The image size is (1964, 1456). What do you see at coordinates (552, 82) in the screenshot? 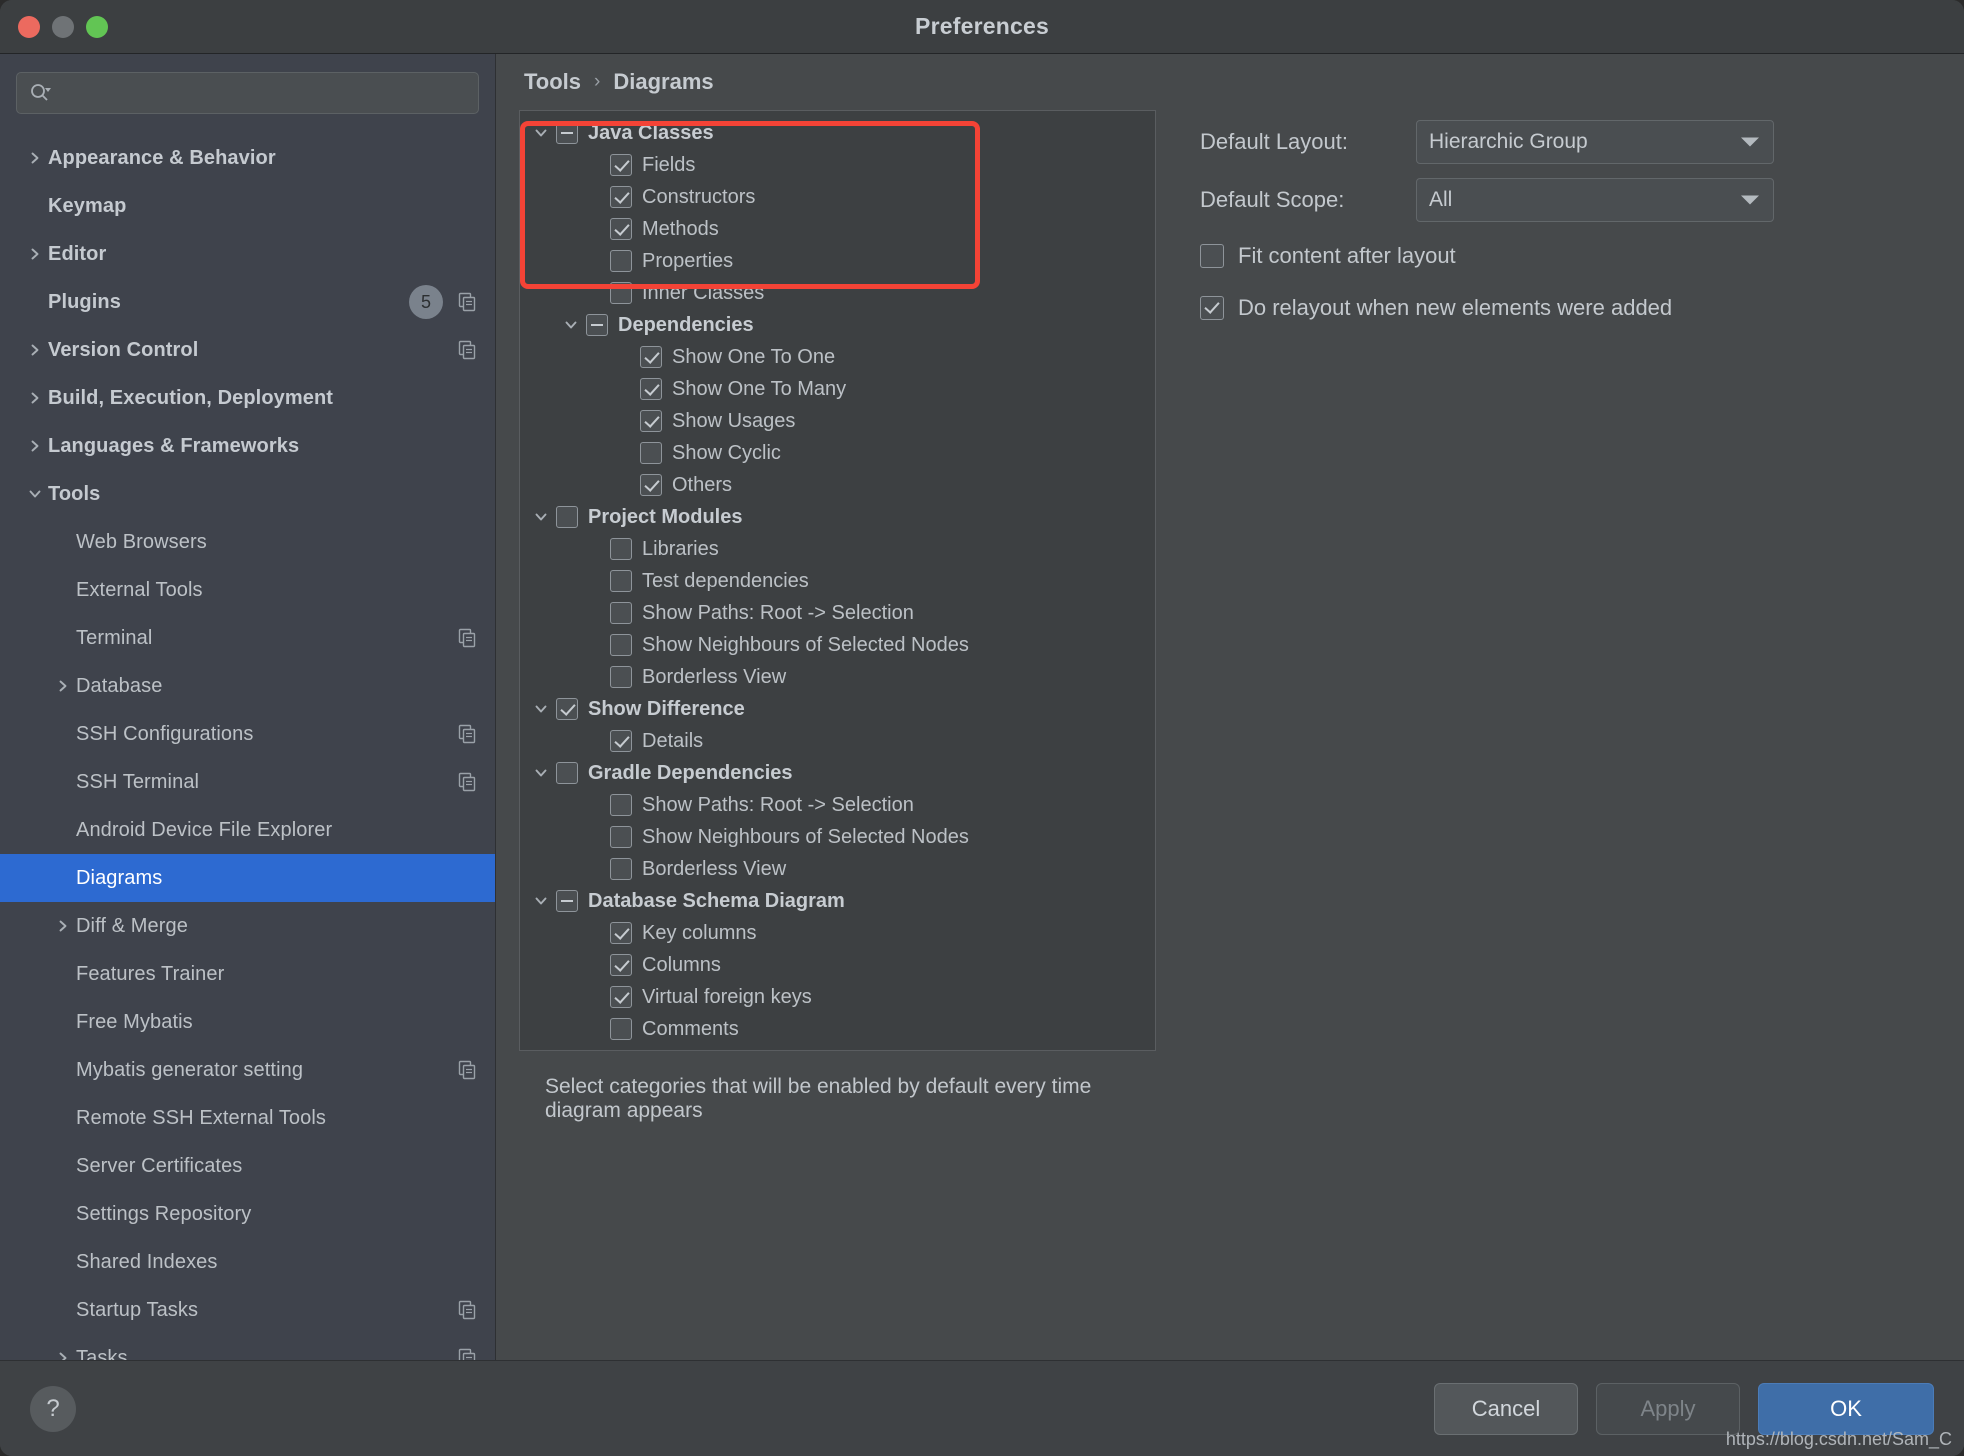
I see `breadcrumb-root: Tools` at bounding box center [552, 82].